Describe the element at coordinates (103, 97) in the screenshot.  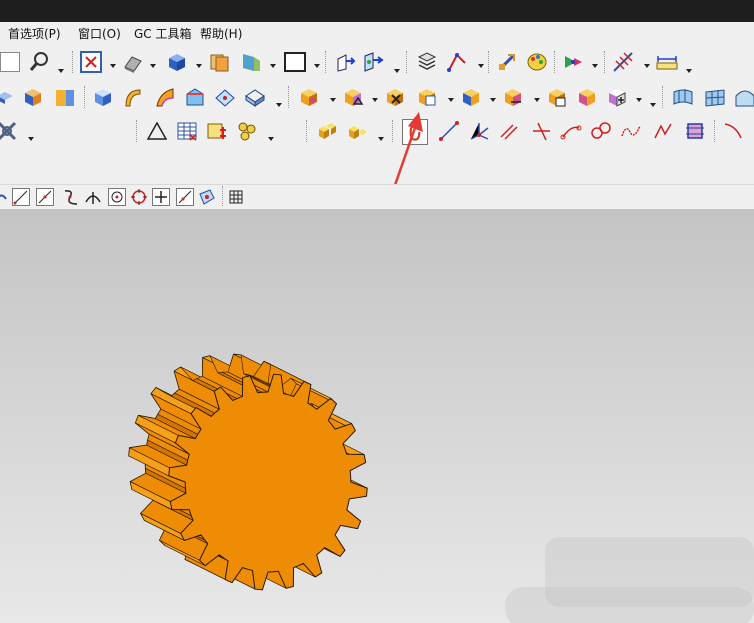
I see `block-icon` at that location.